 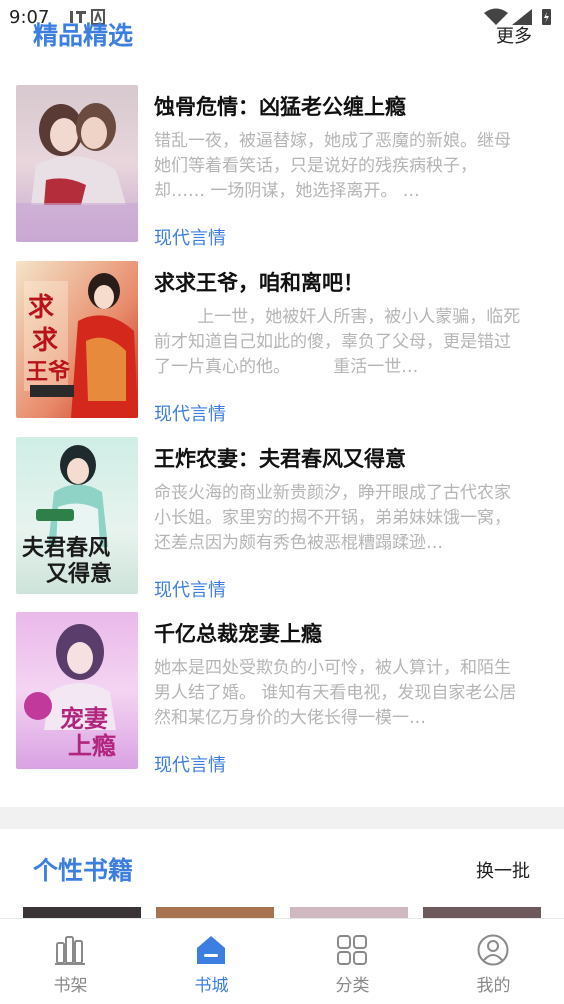 What do you see at coordinates (70, 950) in the screenshot?
I see `bookshelf-icon` at bounding box center [70, 950].